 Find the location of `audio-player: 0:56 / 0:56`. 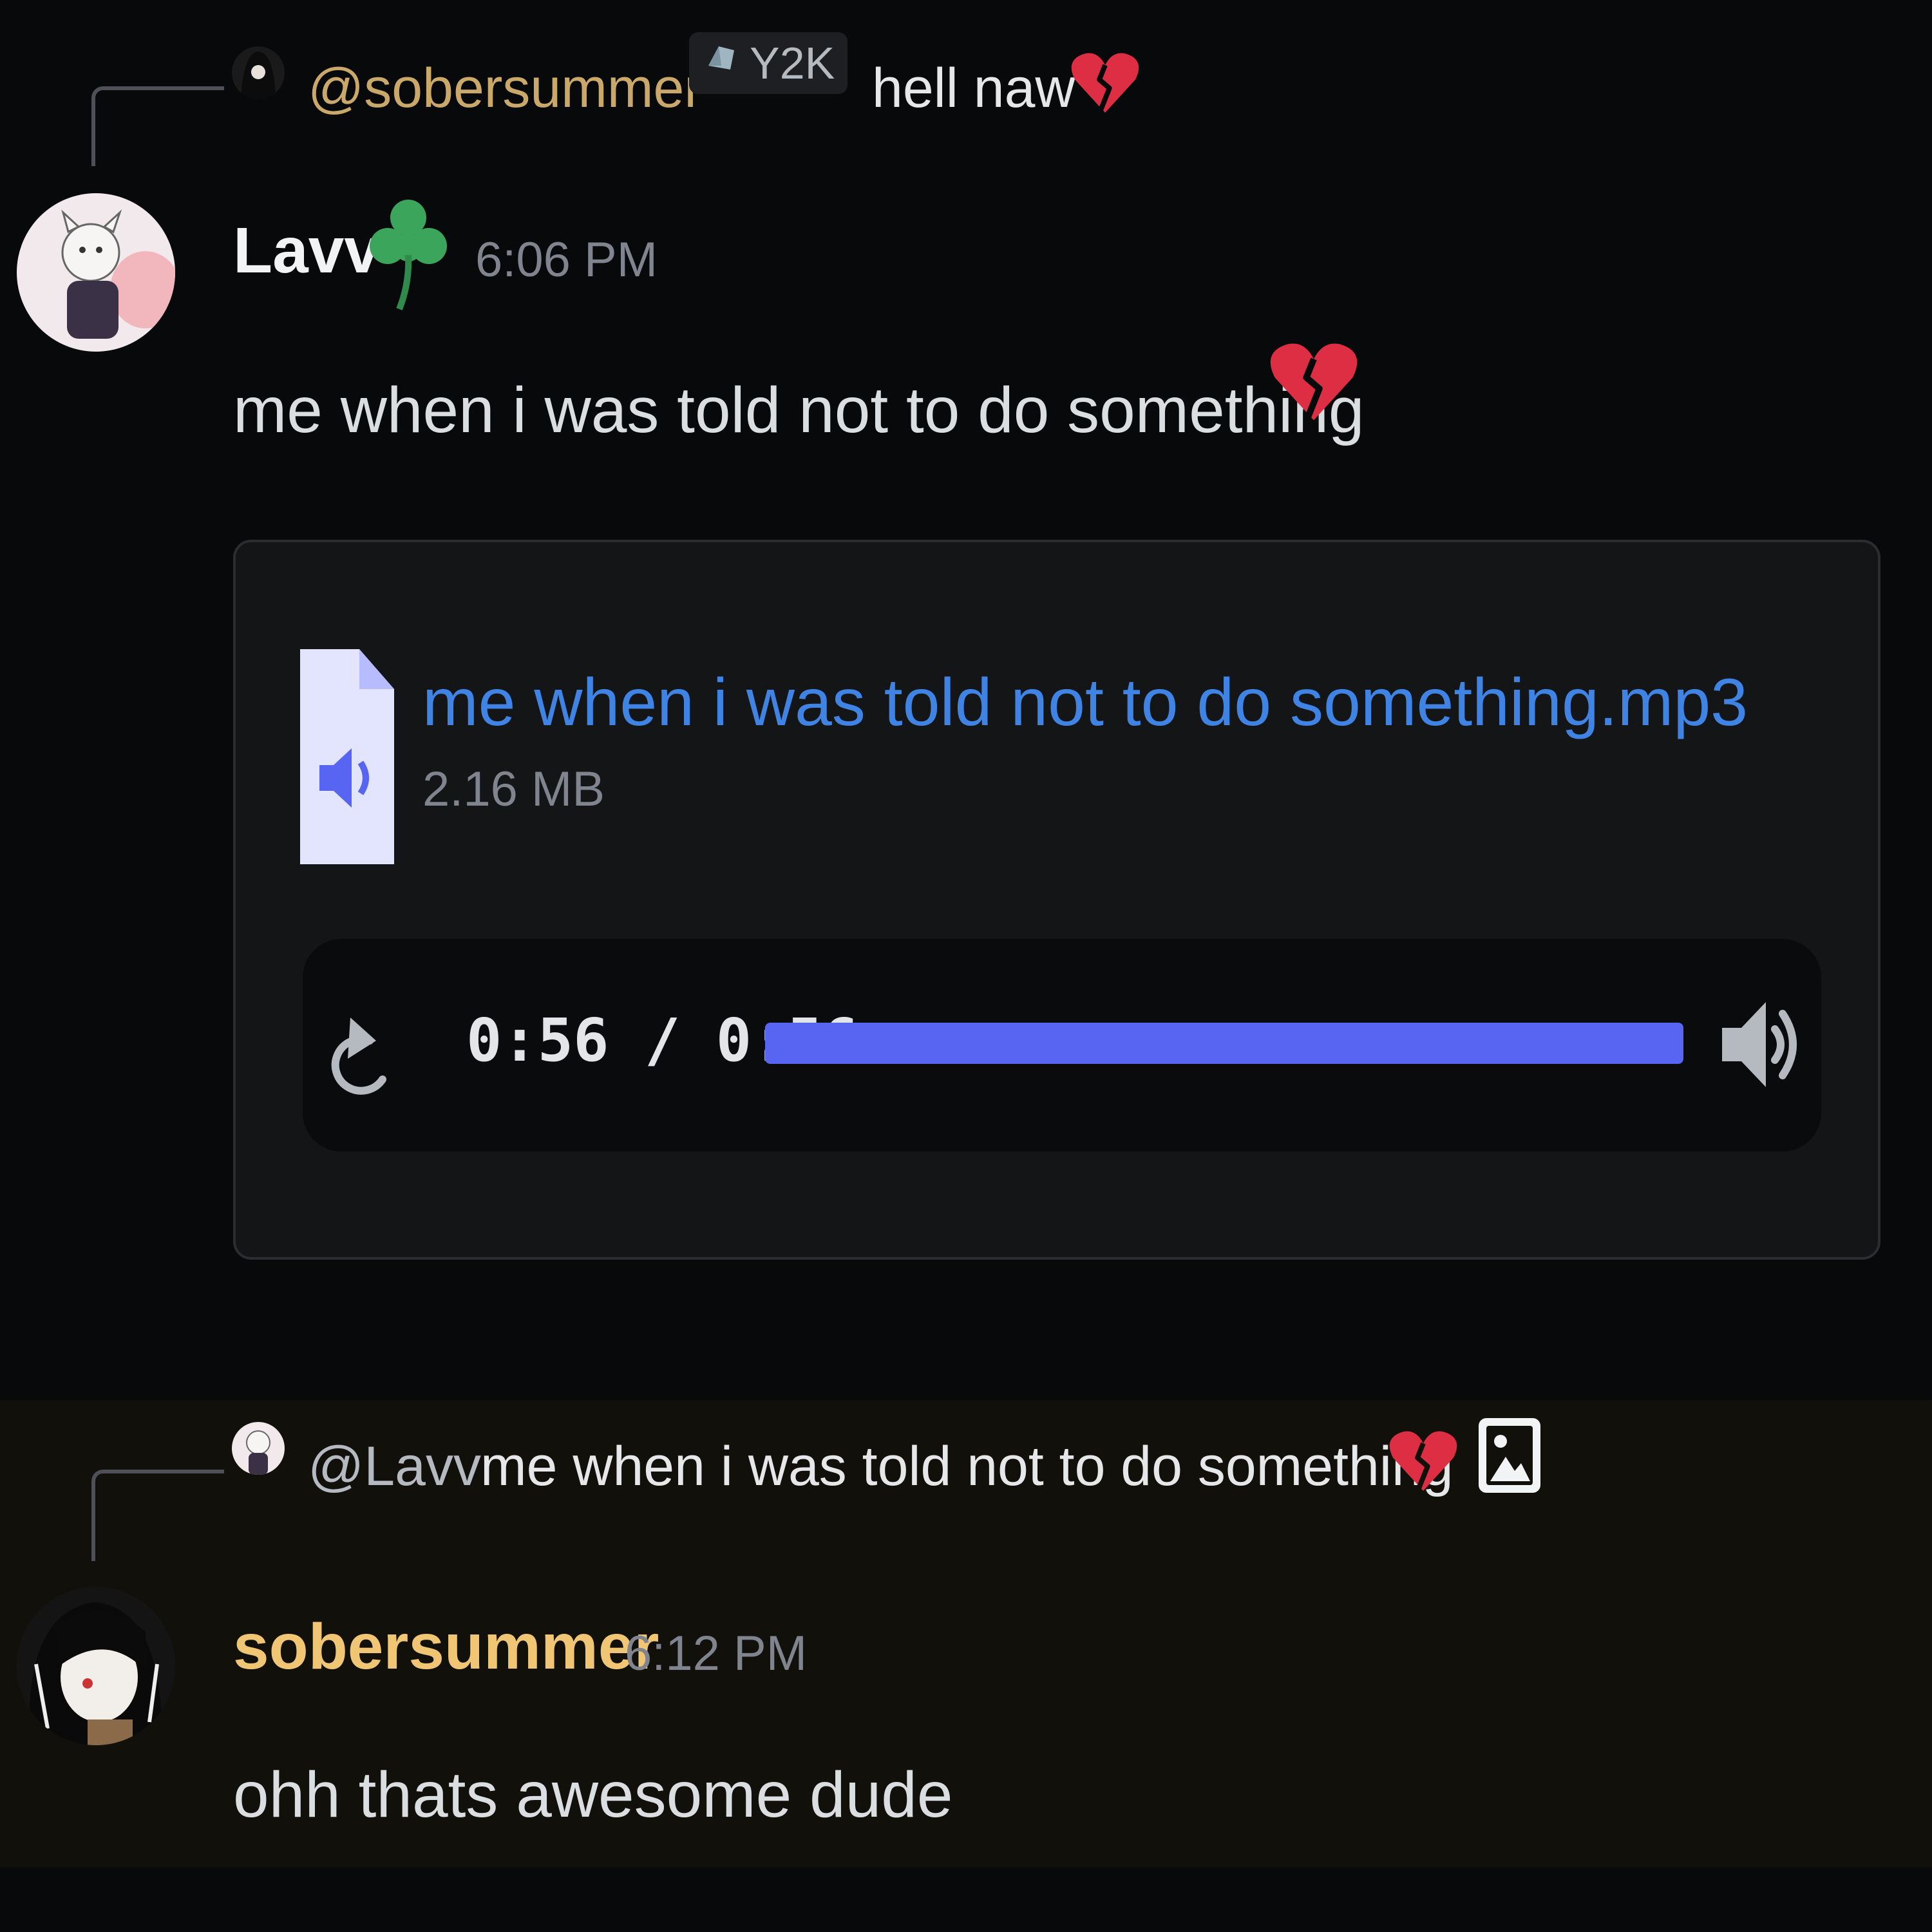

audio-player: 0:56 / 0:56 is located at coordinates (1062, 1045).